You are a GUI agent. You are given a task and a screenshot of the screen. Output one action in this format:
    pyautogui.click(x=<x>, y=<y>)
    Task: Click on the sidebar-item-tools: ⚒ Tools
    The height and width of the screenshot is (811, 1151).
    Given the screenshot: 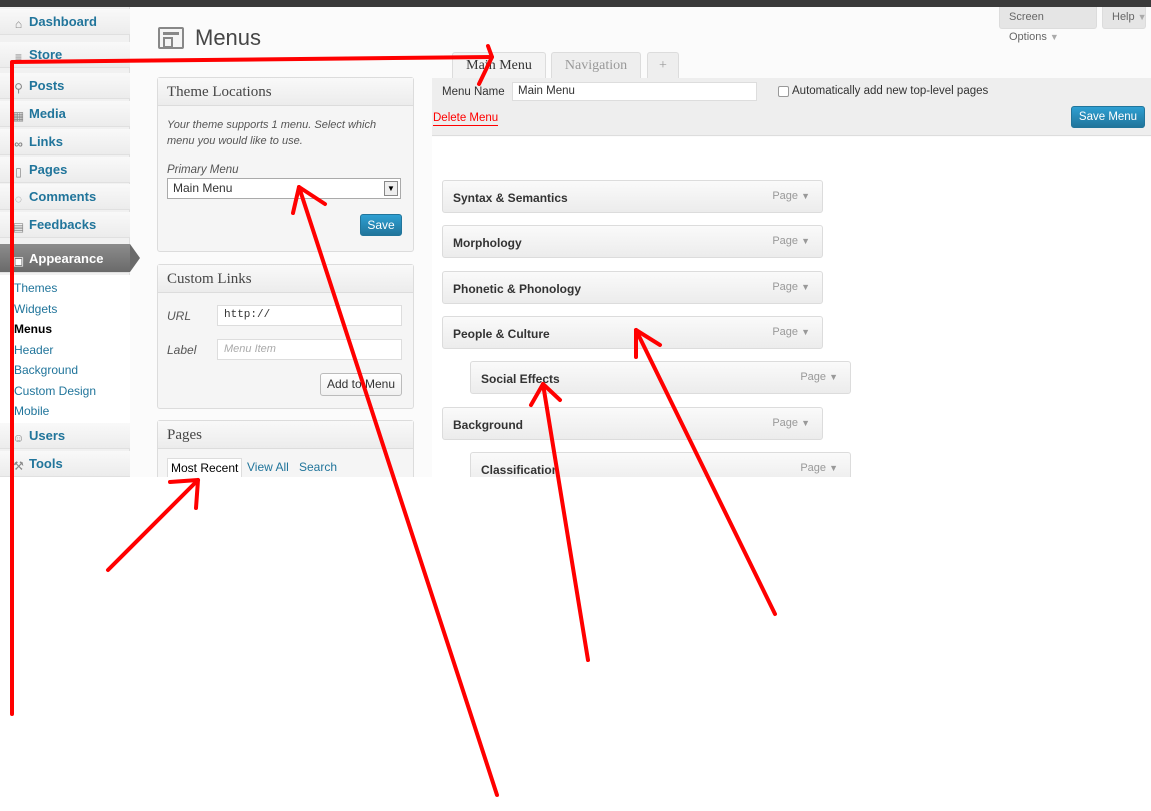 What is the action you would take?
    pyautogui.click(x=65, y=464)
    